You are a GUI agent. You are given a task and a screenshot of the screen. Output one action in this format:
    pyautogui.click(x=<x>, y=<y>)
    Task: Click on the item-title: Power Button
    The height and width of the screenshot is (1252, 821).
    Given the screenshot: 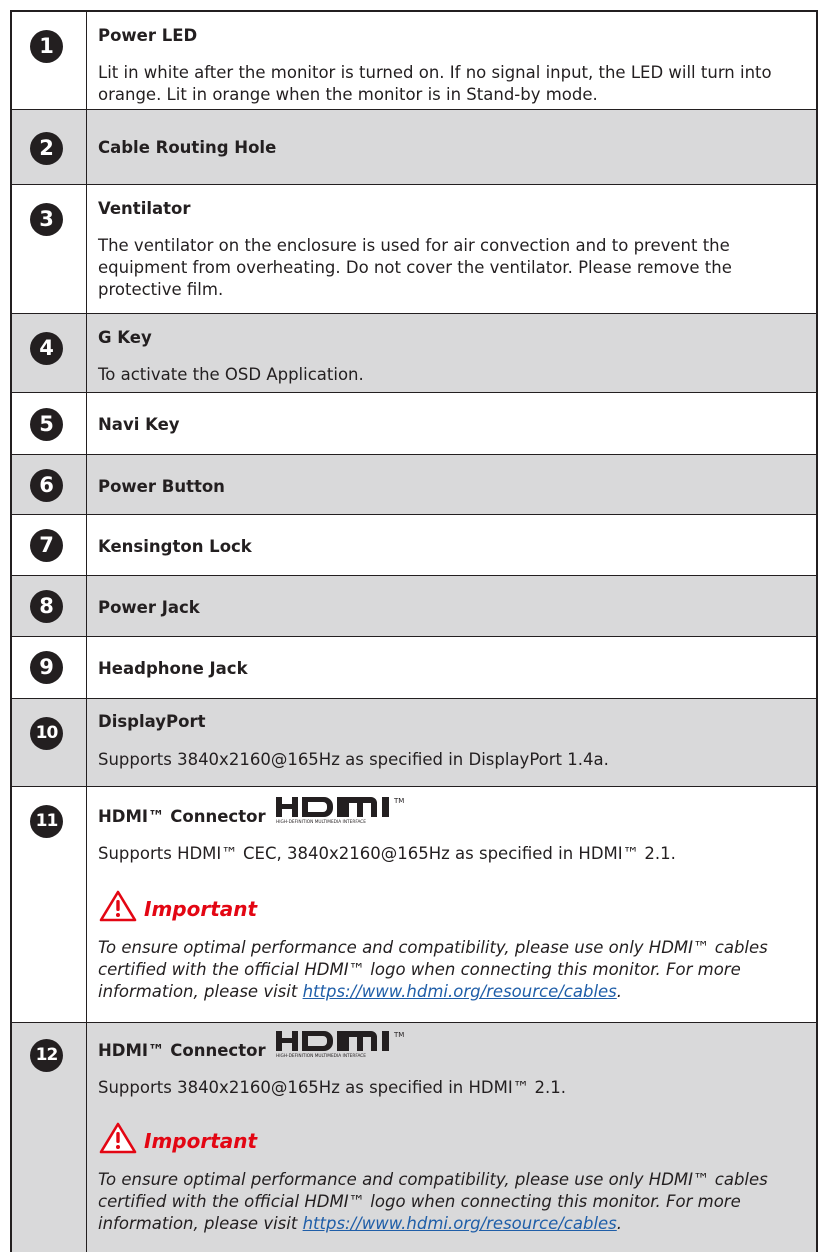 What is the action you would take?
    pyautogui.click(x=161, y=486)
    